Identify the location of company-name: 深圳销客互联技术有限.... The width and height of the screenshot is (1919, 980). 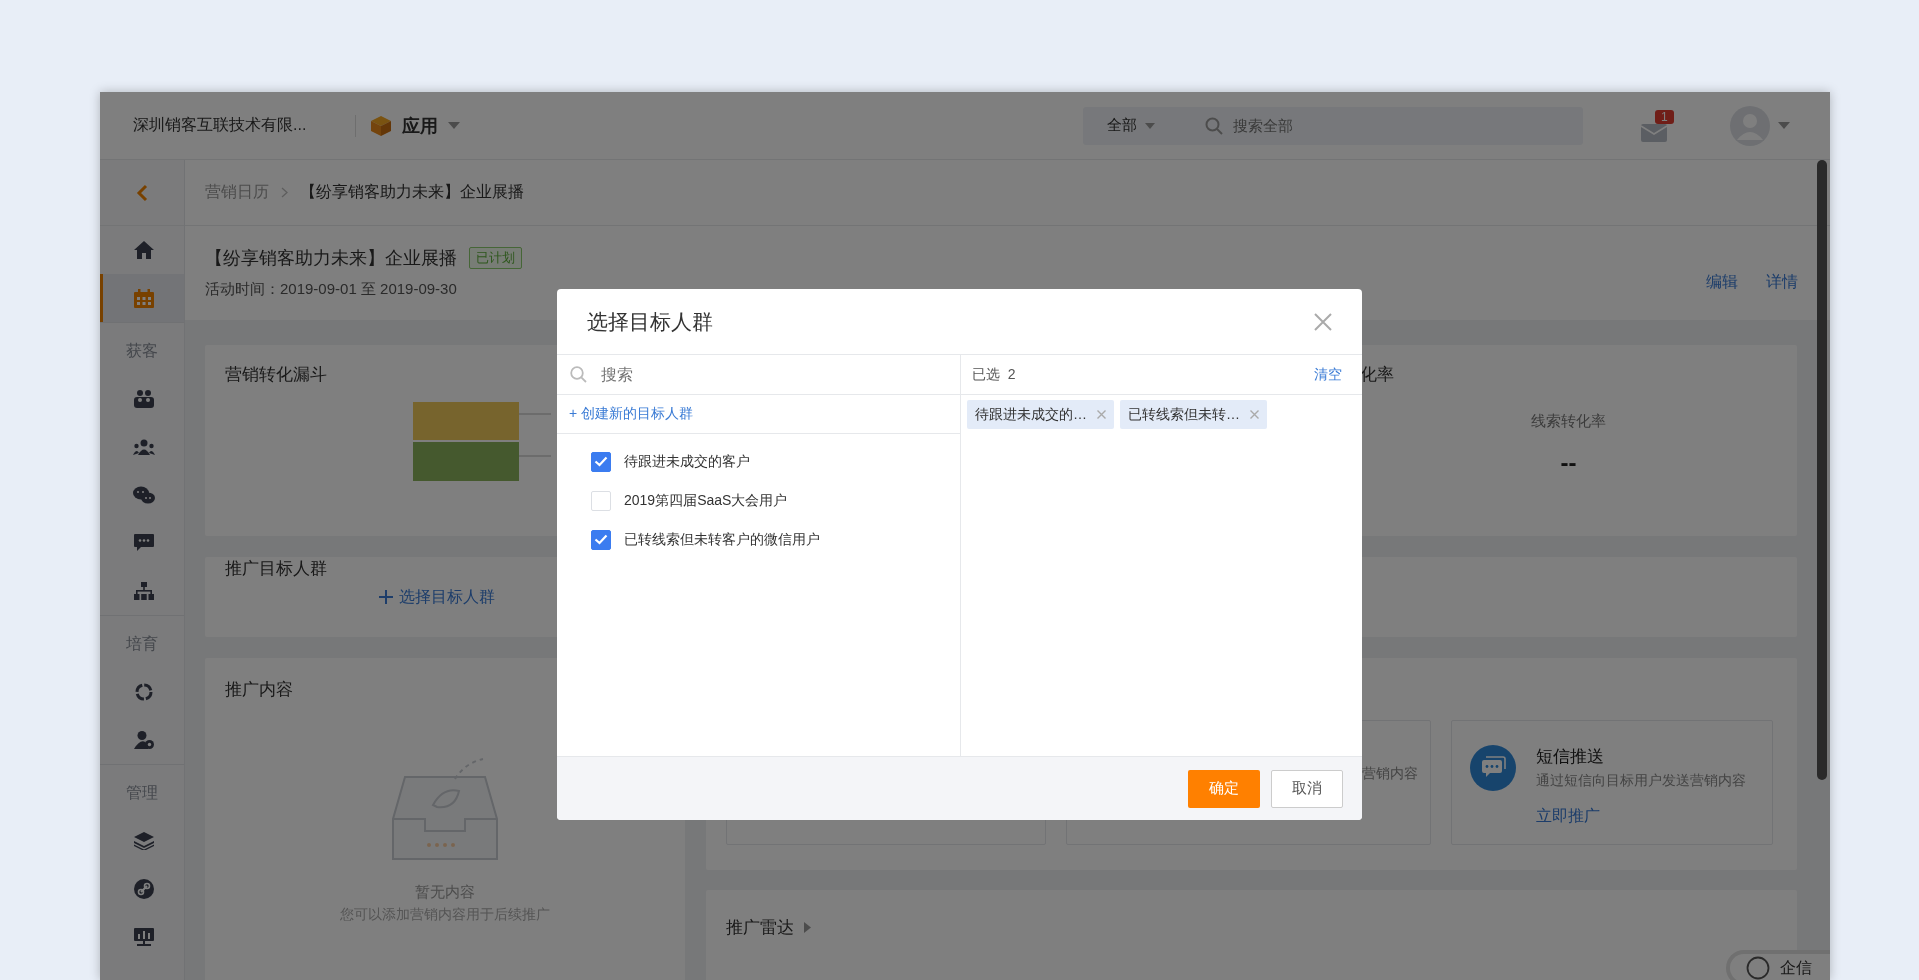
(238, 125).